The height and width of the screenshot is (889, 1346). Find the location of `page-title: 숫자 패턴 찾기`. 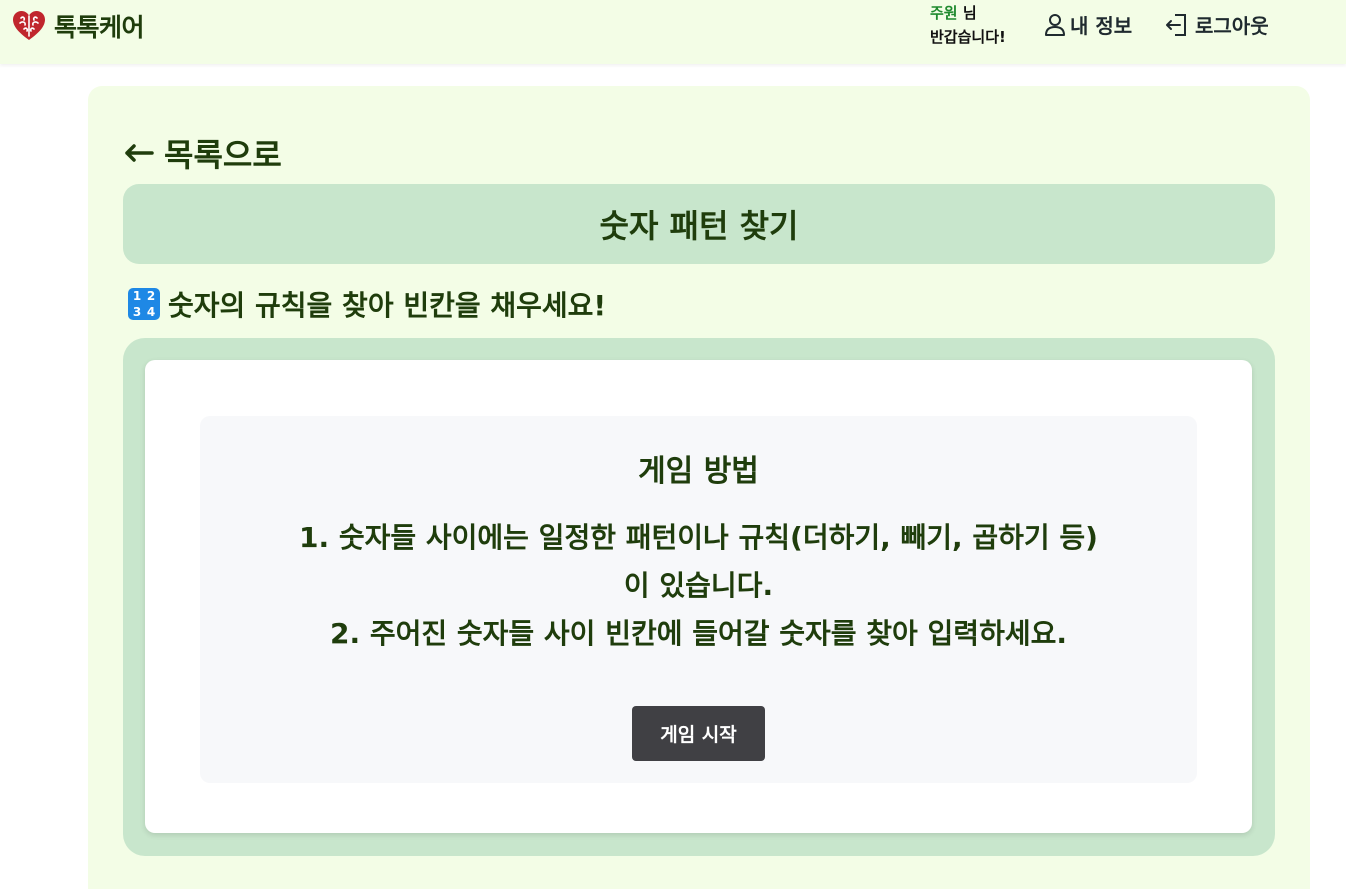

page-title: 숫자 패턴 찾기 is located at coordinates (699, 226).